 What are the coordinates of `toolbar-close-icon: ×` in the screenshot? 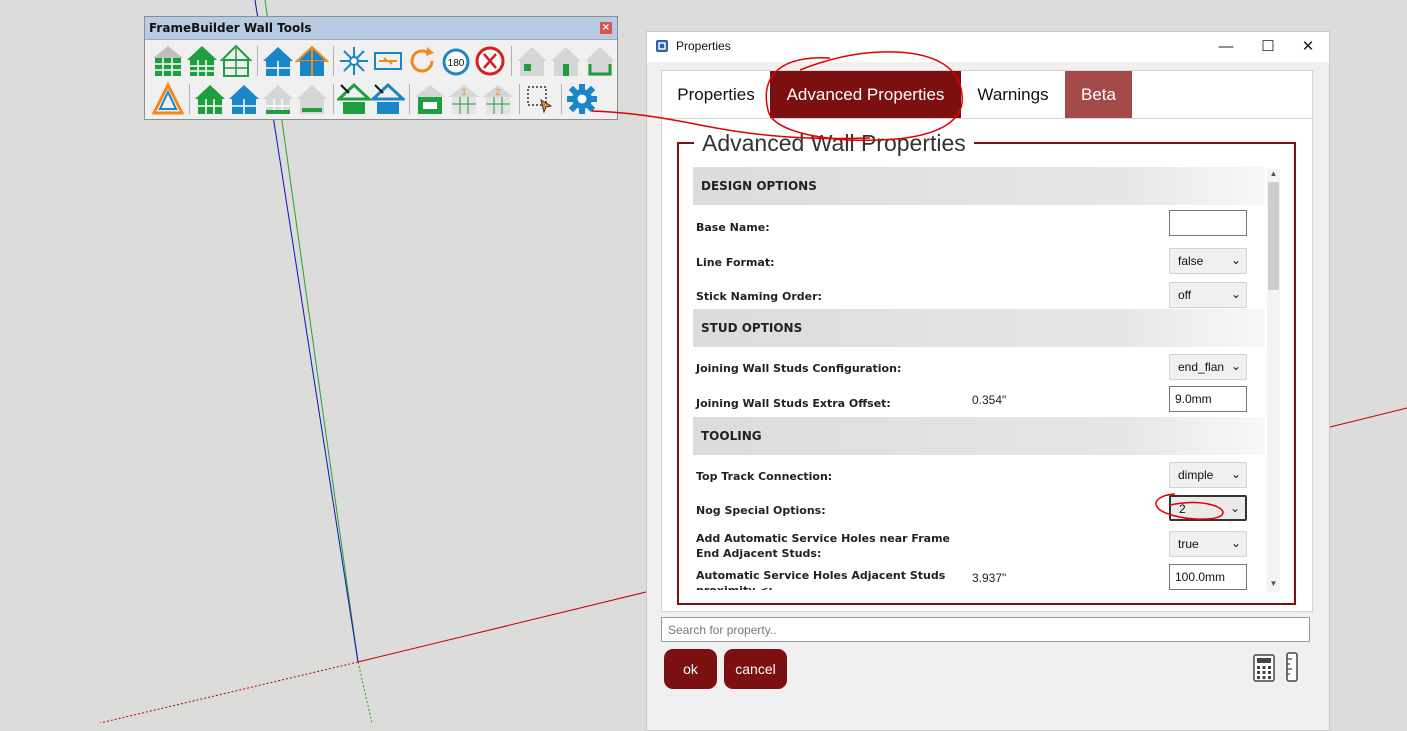 It's located at (606, 28).